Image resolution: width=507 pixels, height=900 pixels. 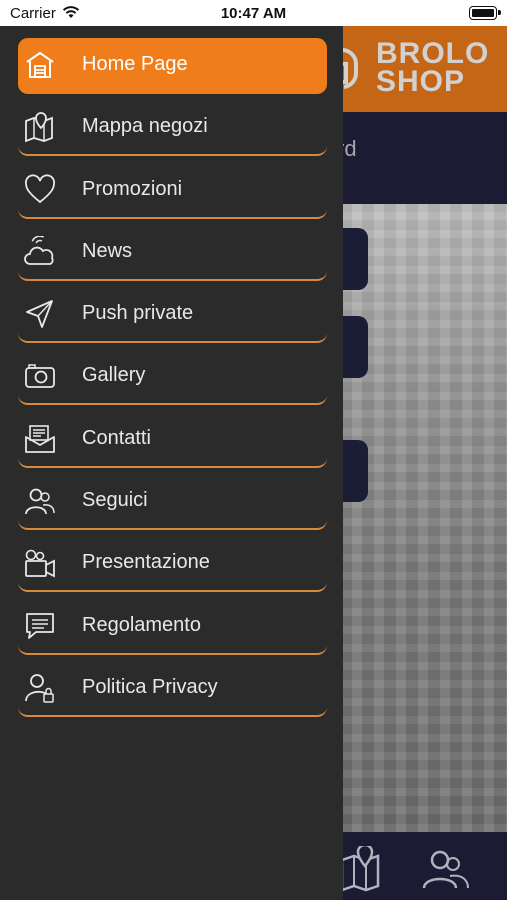 I want to click on menu-item-politica-privacy: Politica Privacy, so click(x=172, y=689).